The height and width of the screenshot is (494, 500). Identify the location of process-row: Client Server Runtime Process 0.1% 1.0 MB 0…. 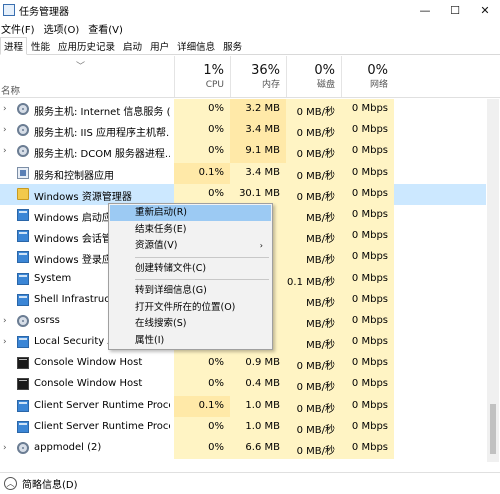
(243, 406).